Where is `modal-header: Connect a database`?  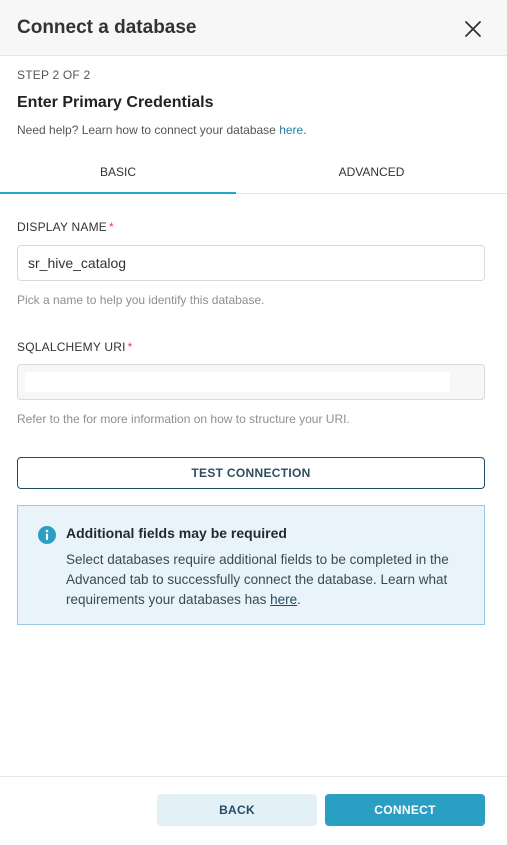
modal-header: Connect a database is located at coordinates (253, 28).